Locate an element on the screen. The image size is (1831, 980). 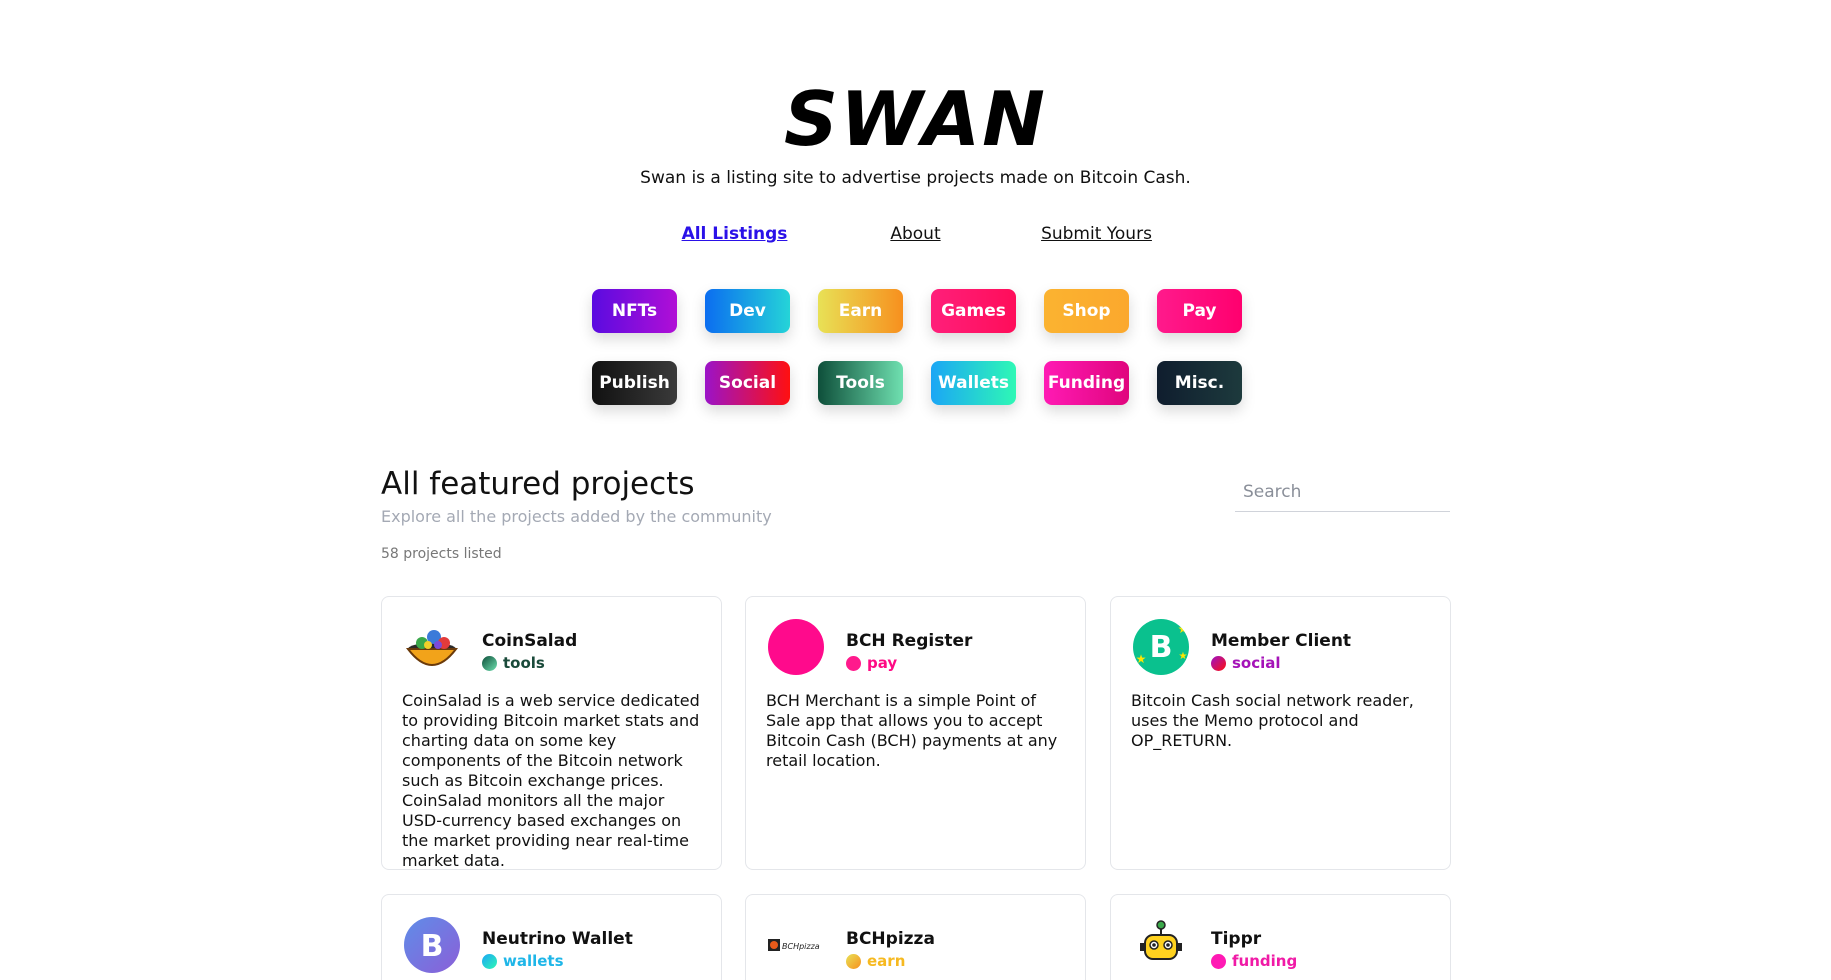
category-dev: Dev is located at coordinates (747, 311).